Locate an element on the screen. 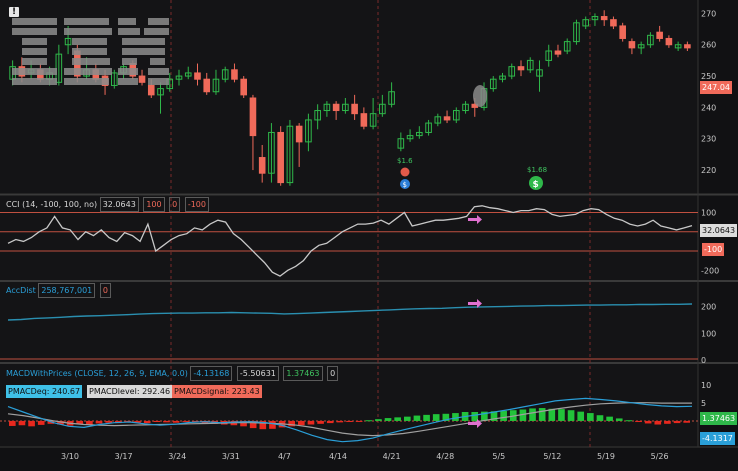 This screenshot has height=471, width=738. highlight-marker is located at coordinates (480, 96).